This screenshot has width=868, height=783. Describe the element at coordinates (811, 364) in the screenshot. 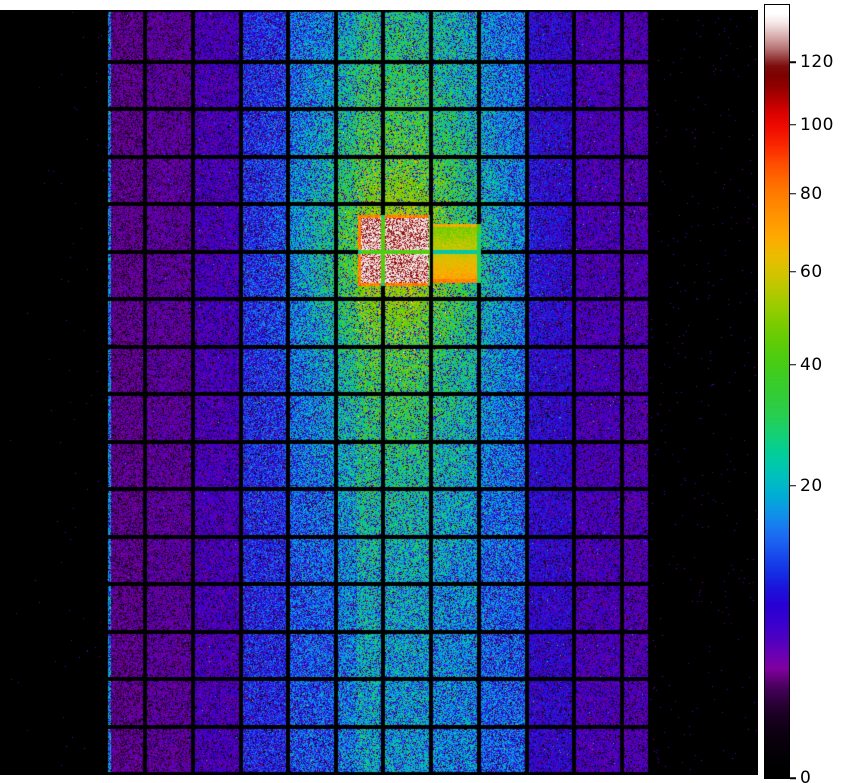

I see `colorbar-tick-label: 40` at that location.